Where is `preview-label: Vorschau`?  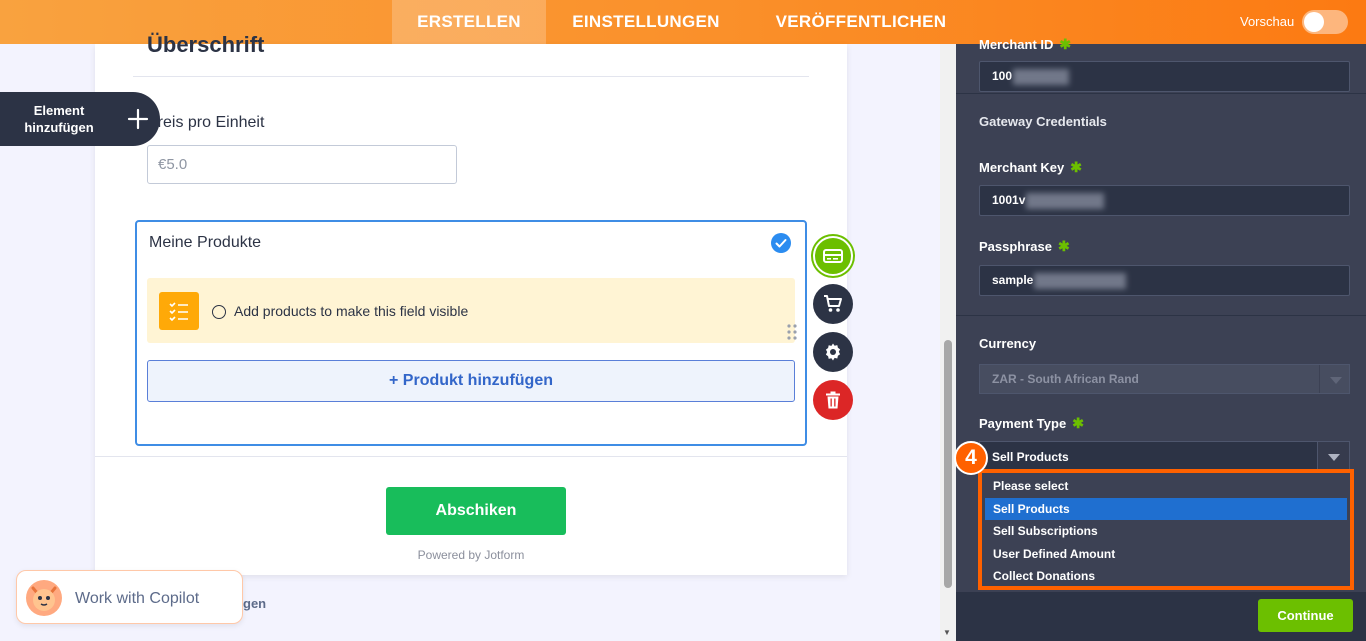
preview-label: Vorschau is located at coordinates (1267, 21).